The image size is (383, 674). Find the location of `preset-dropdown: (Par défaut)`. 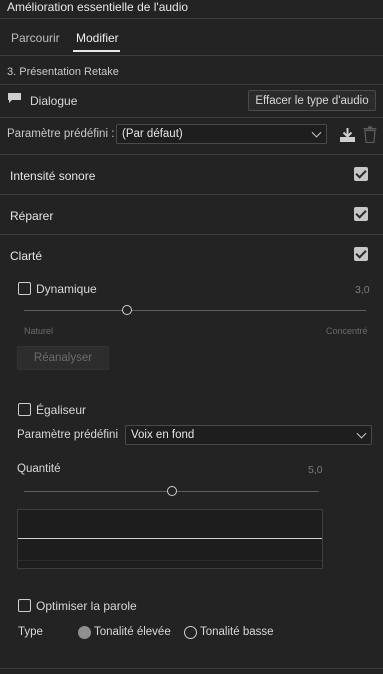

preset-dropdown: (Par défaut) is located at coordinates (221, 134).